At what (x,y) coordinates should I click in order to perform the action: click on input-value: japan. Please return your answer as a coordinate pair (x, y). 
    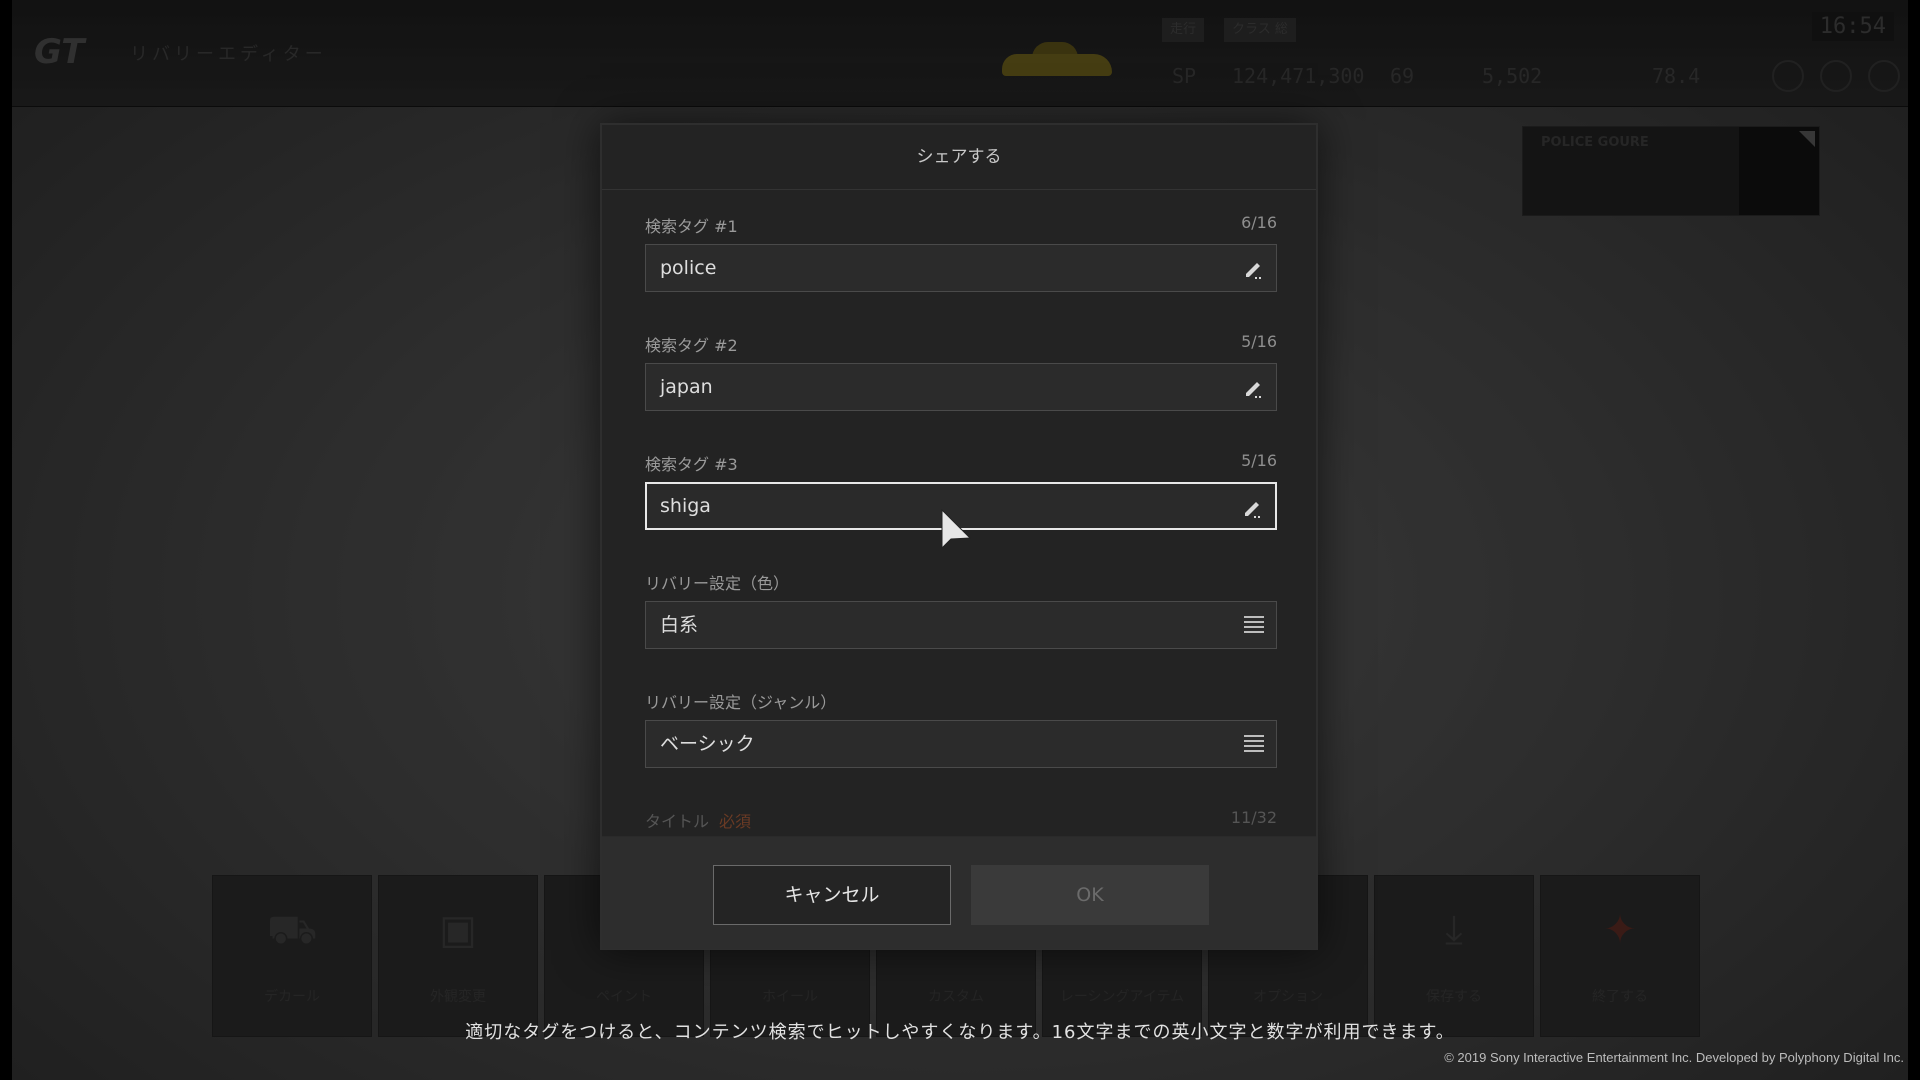
    Looking at the image, I should click on (686, 387).